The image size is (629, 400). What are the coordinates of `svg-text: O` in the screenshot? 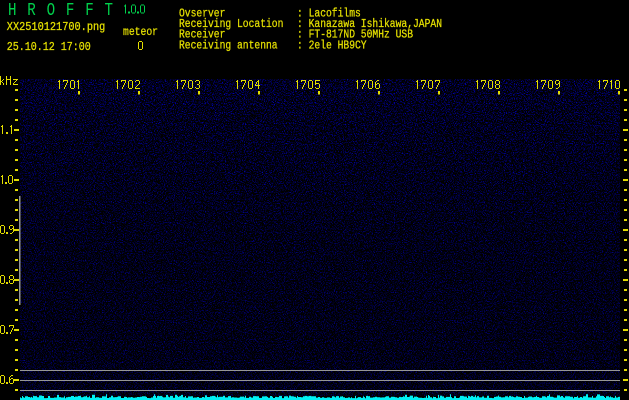 It's located at (51, 11).